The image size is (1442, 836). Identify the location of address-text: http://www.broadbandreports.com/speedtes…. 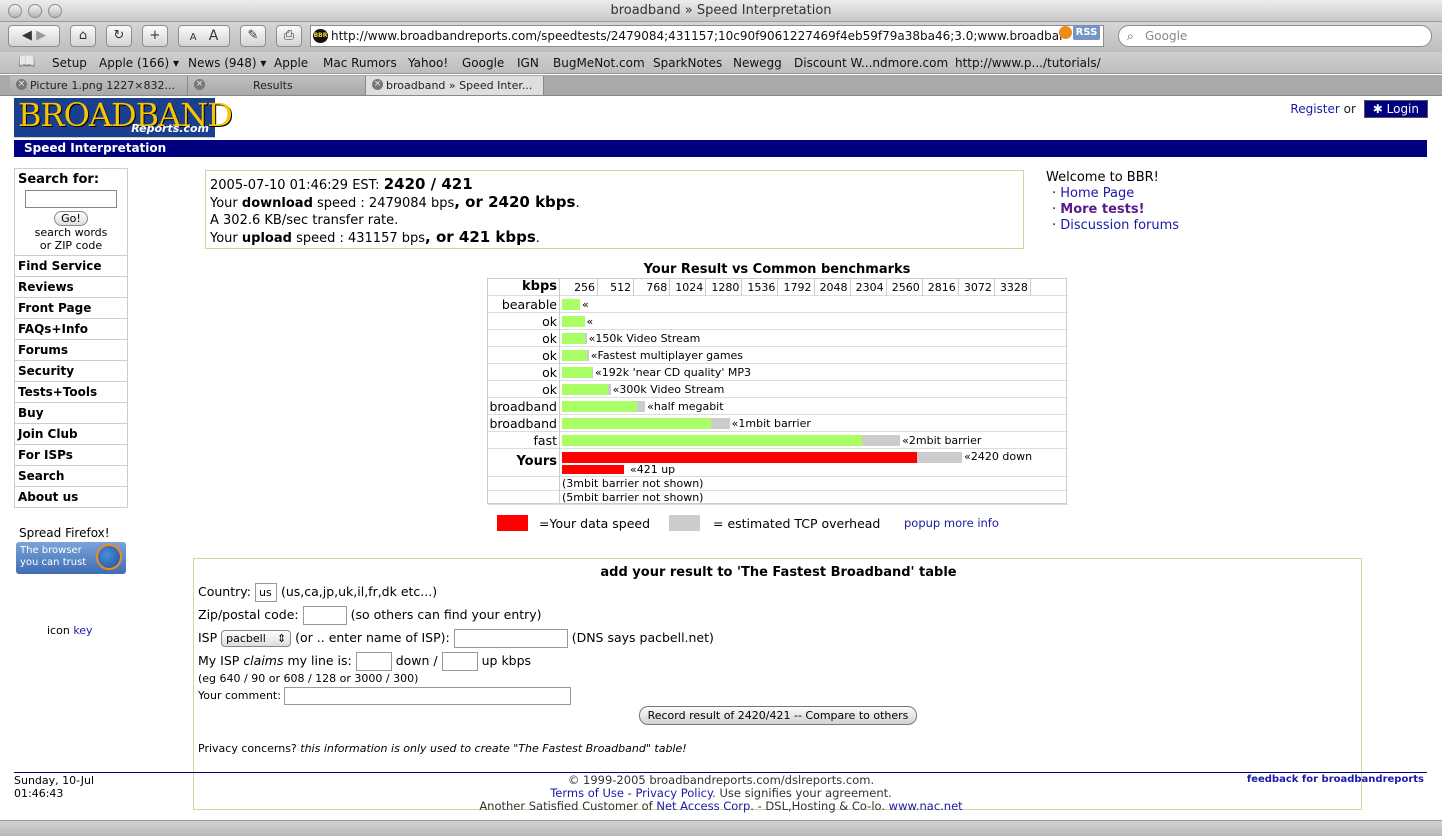
(697, 36).